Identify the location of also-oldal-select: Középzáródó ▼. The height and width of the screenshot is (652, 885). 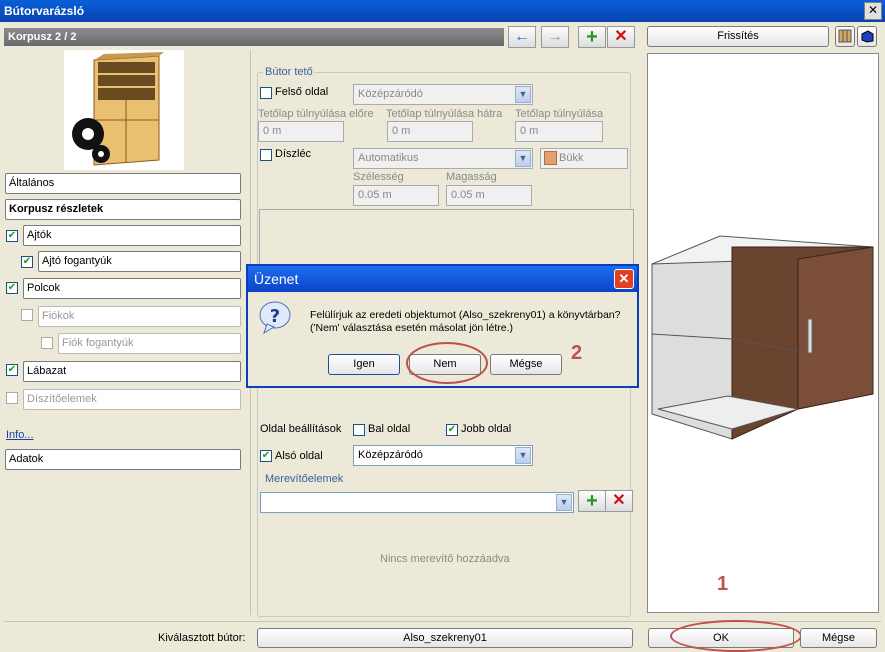
(443, 455).